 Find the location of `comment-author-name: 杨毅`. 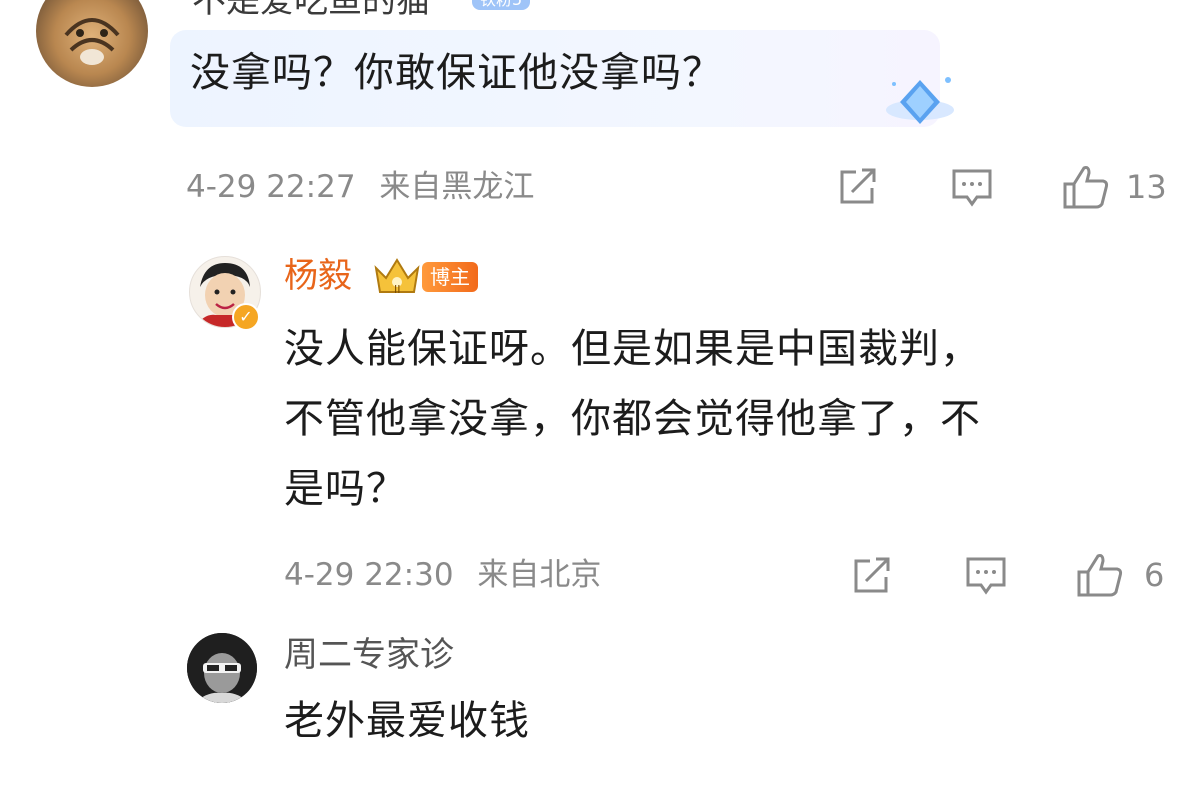

comment-author-name: 杨毅 is located at coordinates (318, 276).